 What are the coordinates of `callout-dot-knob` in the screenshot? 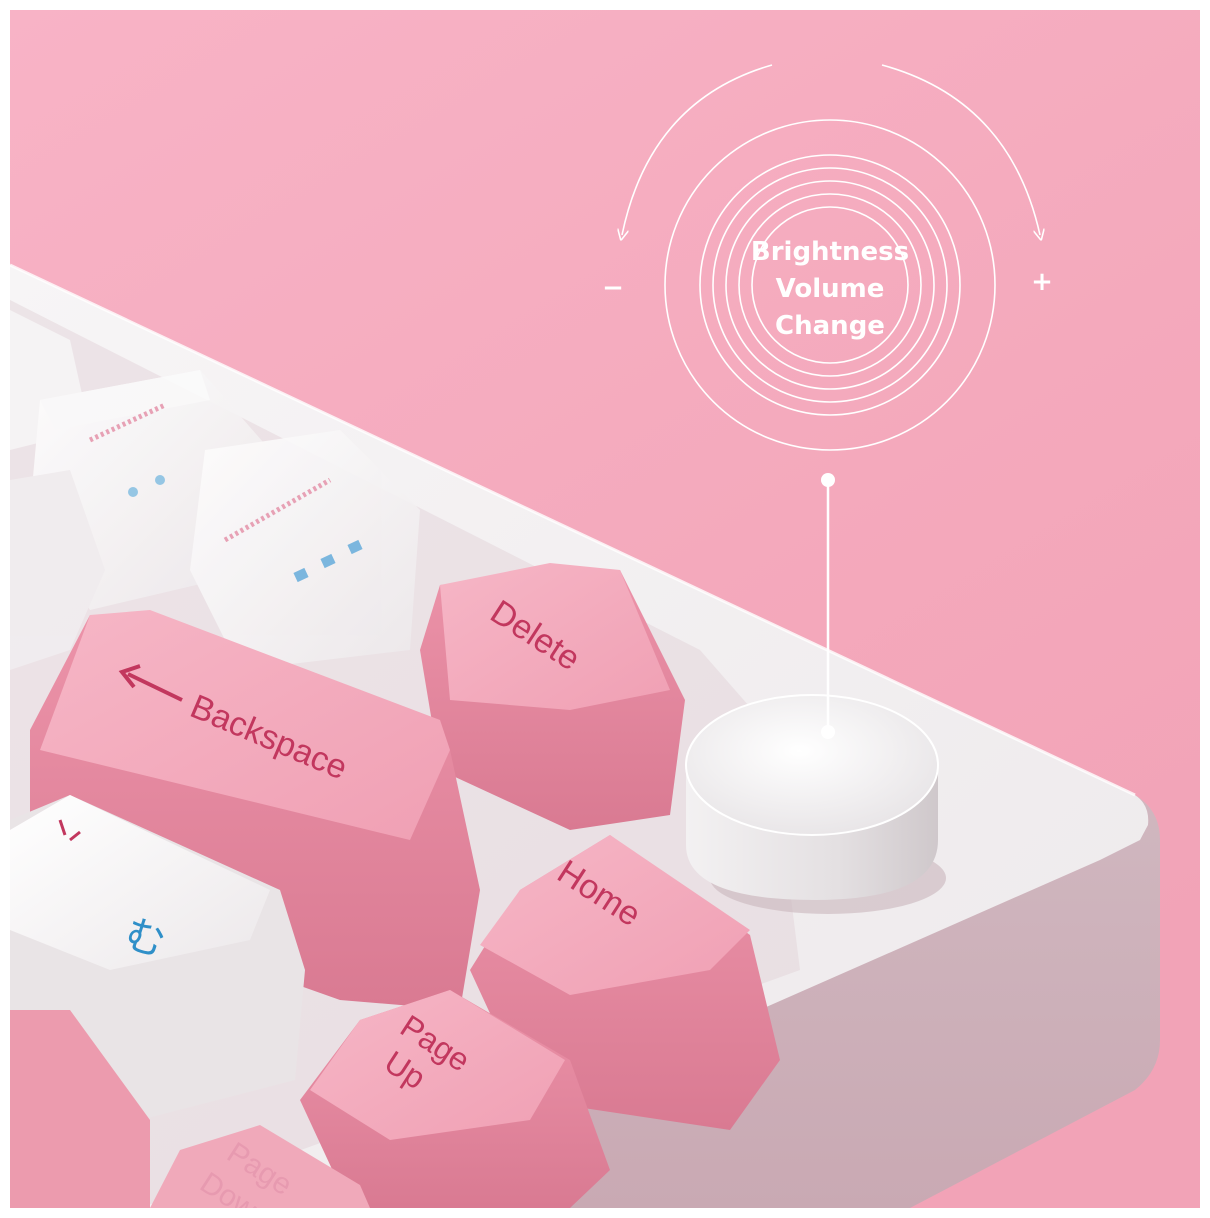 It's located at (828, 732).